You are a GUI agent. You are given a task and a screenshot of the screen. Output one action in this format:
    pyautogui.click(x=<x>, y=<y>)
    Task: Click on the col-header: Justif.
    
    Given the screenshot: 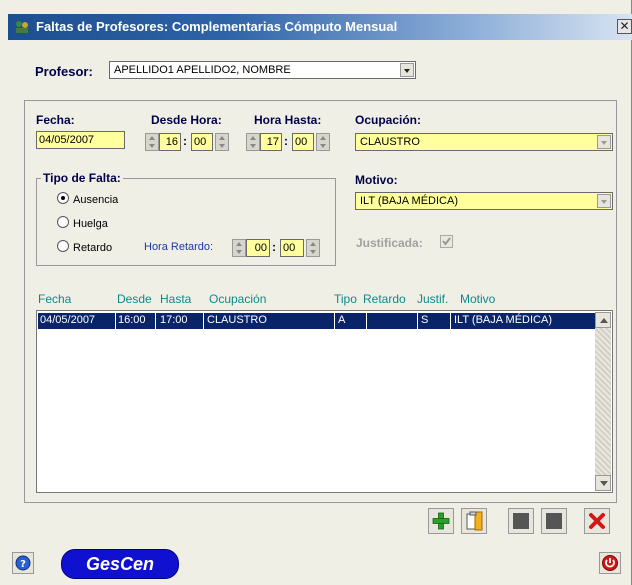 What is the action you would take?
    pyautogui.click(x=433, y=299)
    